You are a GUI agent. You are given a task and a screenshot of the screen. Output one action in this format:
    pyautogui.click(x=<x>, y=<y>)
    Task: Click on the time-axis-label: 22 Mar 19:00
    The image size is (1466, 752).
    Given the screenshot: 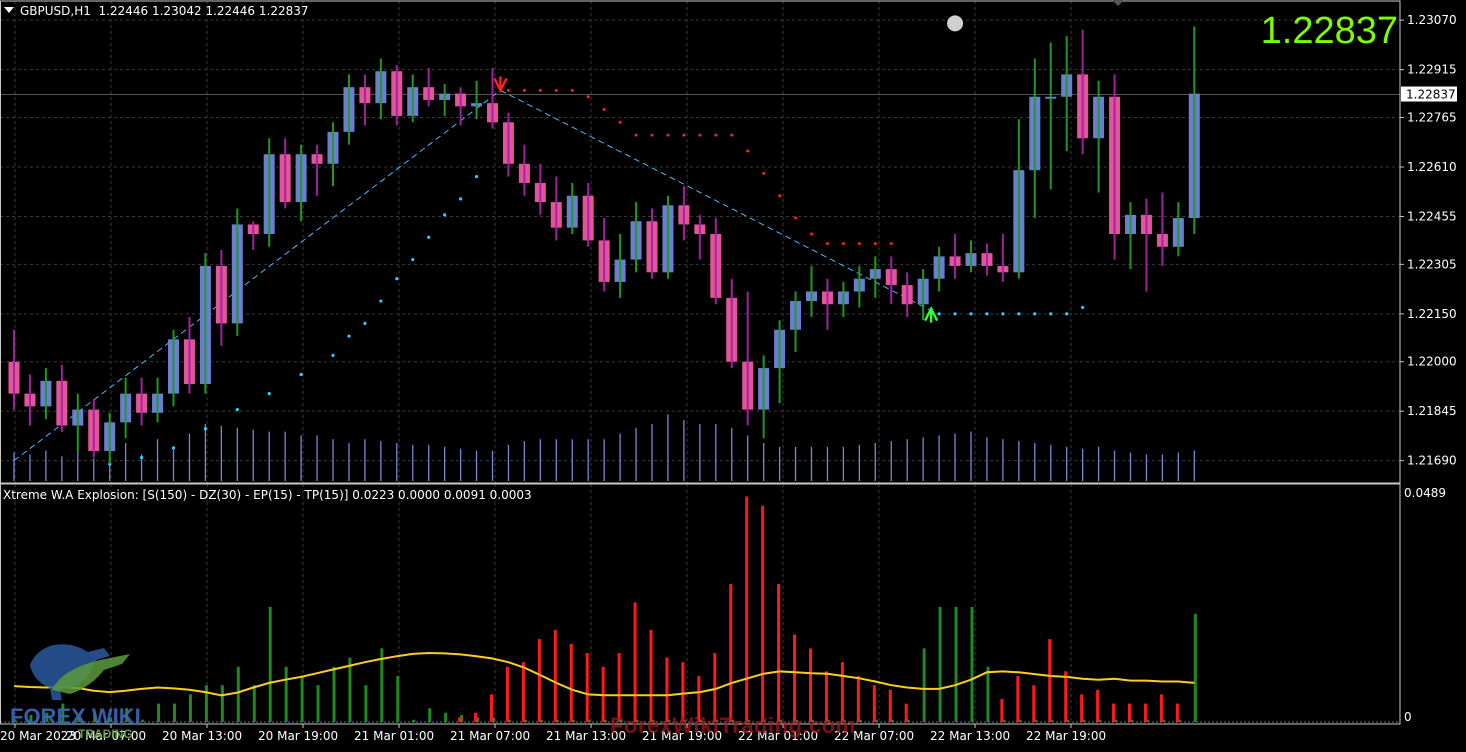 What is the action you would take?
    pyautogui.click(x=1066, y=736)
    